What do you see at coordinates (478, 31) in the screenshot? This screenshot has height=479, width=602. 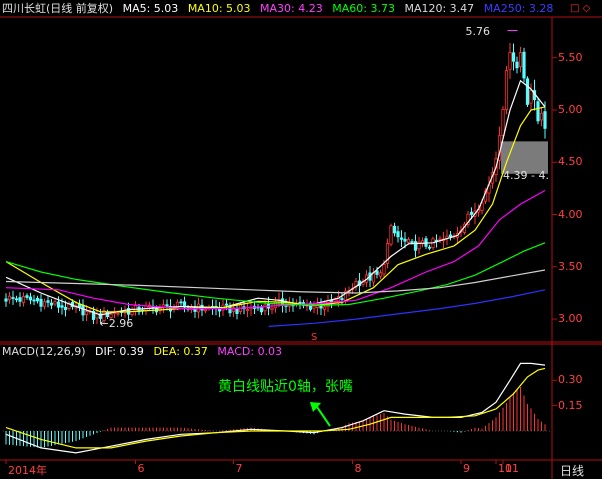 I see `high-value-label: 5.76` at bounding box center [478, 31].